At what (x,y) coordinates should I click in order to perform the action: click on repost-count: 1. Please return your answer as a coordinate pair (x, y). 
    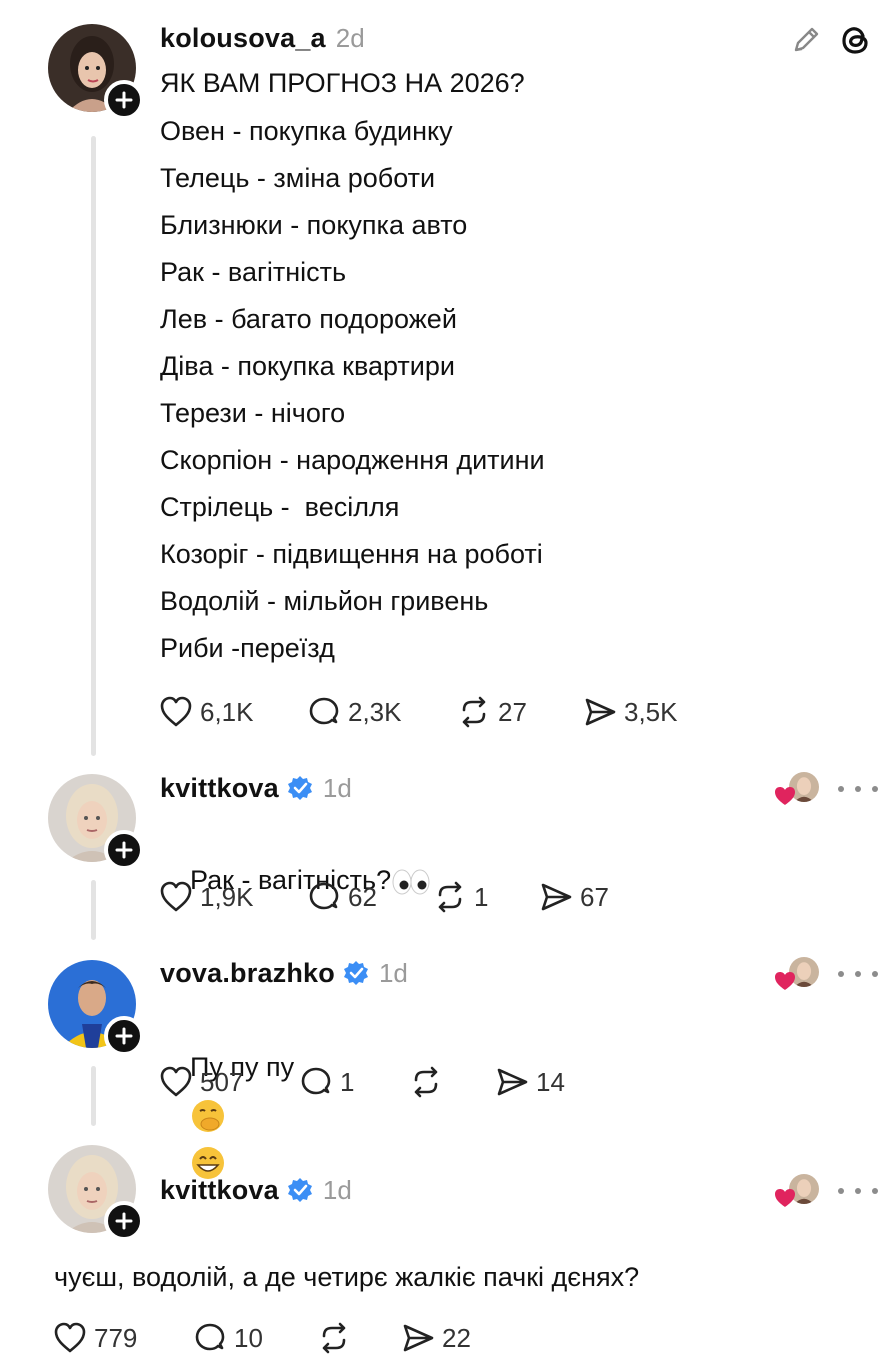
    Looking at the image, I should click on (481, 896).